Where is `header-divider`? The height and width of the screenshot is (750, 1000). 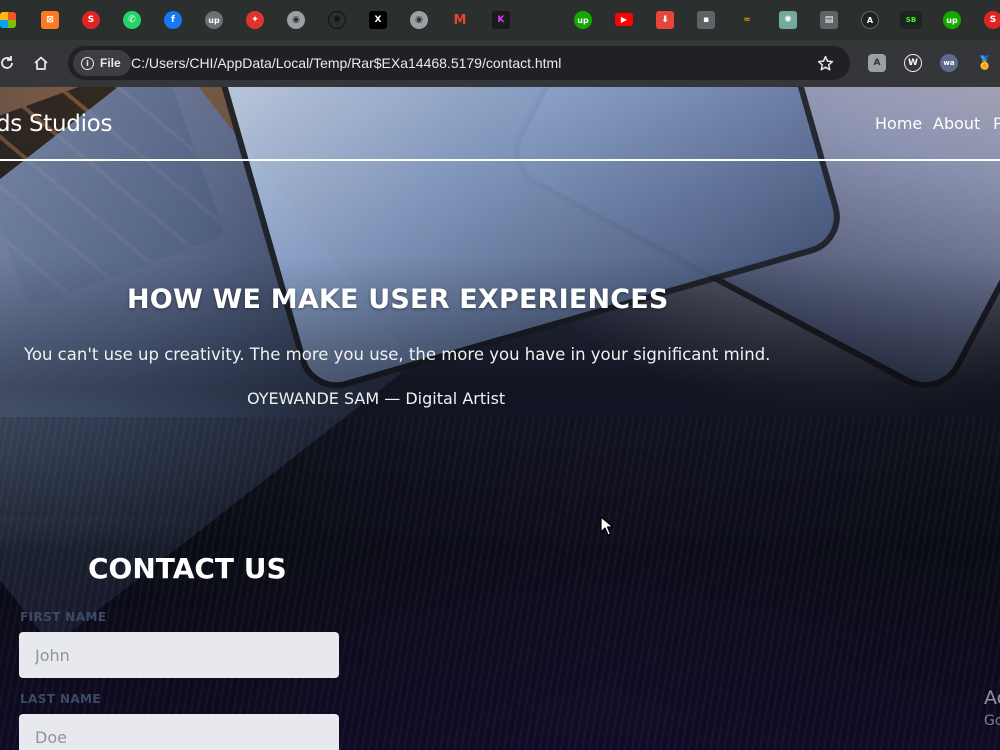 header-divider is located at coordinates (500, 160).